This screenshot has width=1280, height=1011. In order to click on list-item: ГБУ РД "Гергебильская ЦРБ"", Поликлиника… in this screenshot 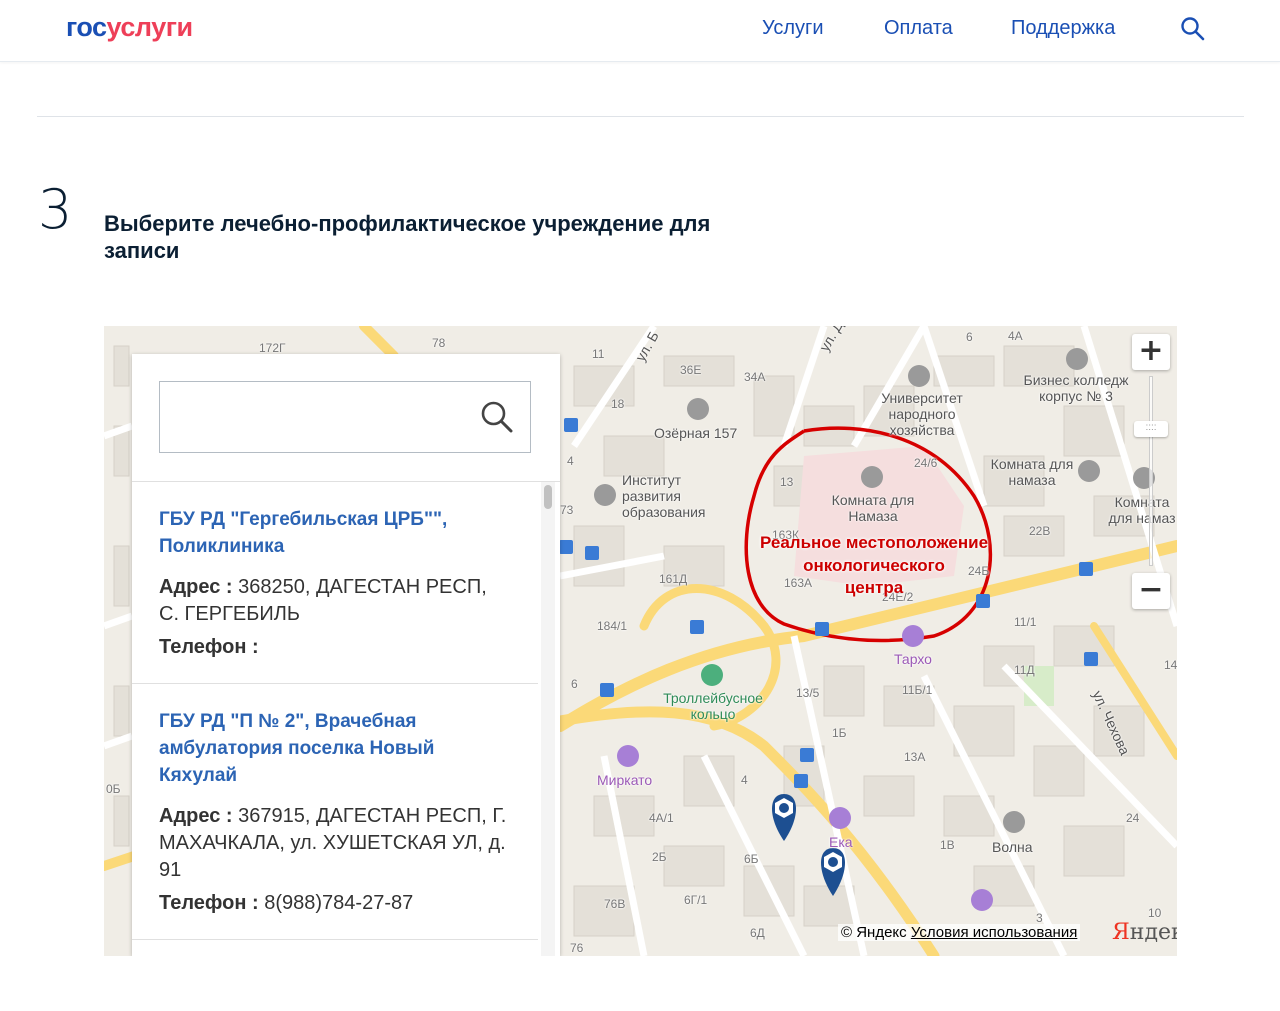, I will do `click(335, 583)`.